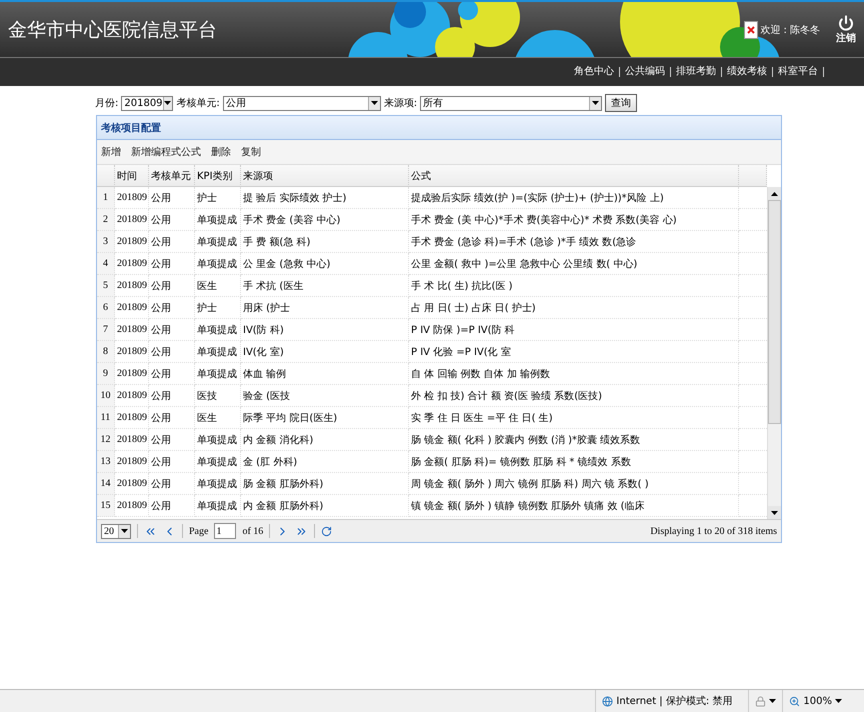 The width and height of the screenshot is (864, 712). I want to click on toolbar-button: 新增, so click(111, 152).